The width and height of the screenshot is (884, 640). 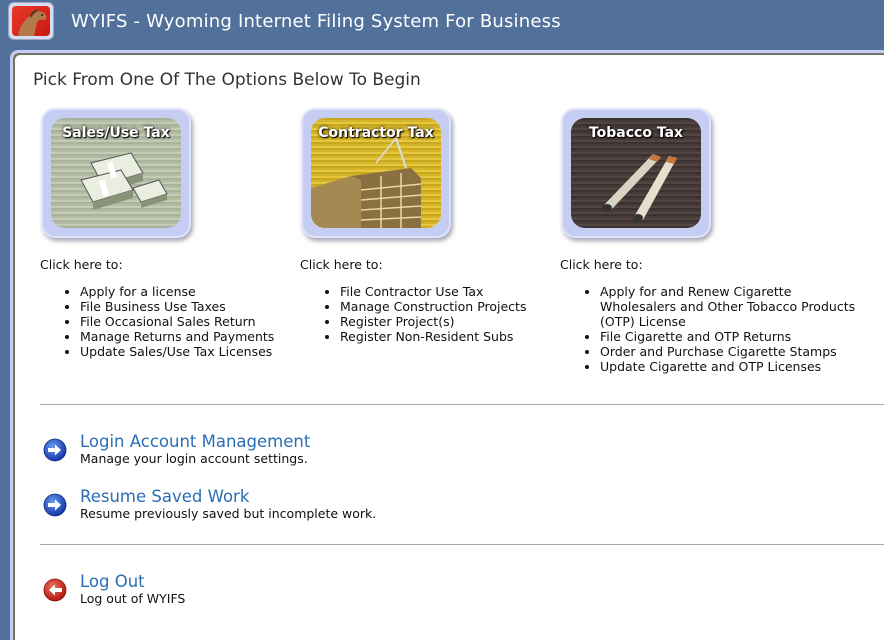 What do you see at coordinates (366, 182) in the screenshot?
I see `building-icon` at bounding box center [366, 182].